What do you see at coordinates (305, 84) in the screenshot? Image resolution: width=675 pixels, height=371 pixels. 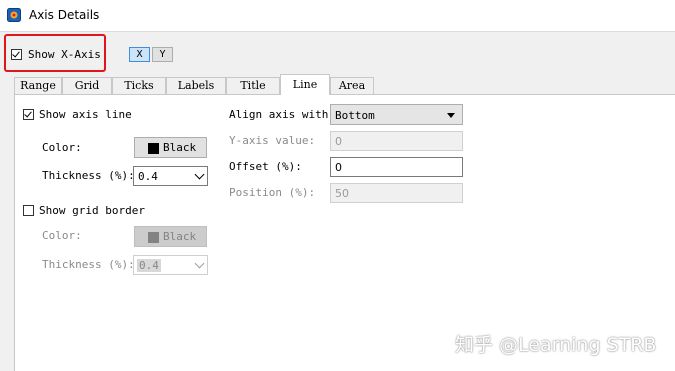 I see `tab-line: Line` at bounding box center [305, 84].